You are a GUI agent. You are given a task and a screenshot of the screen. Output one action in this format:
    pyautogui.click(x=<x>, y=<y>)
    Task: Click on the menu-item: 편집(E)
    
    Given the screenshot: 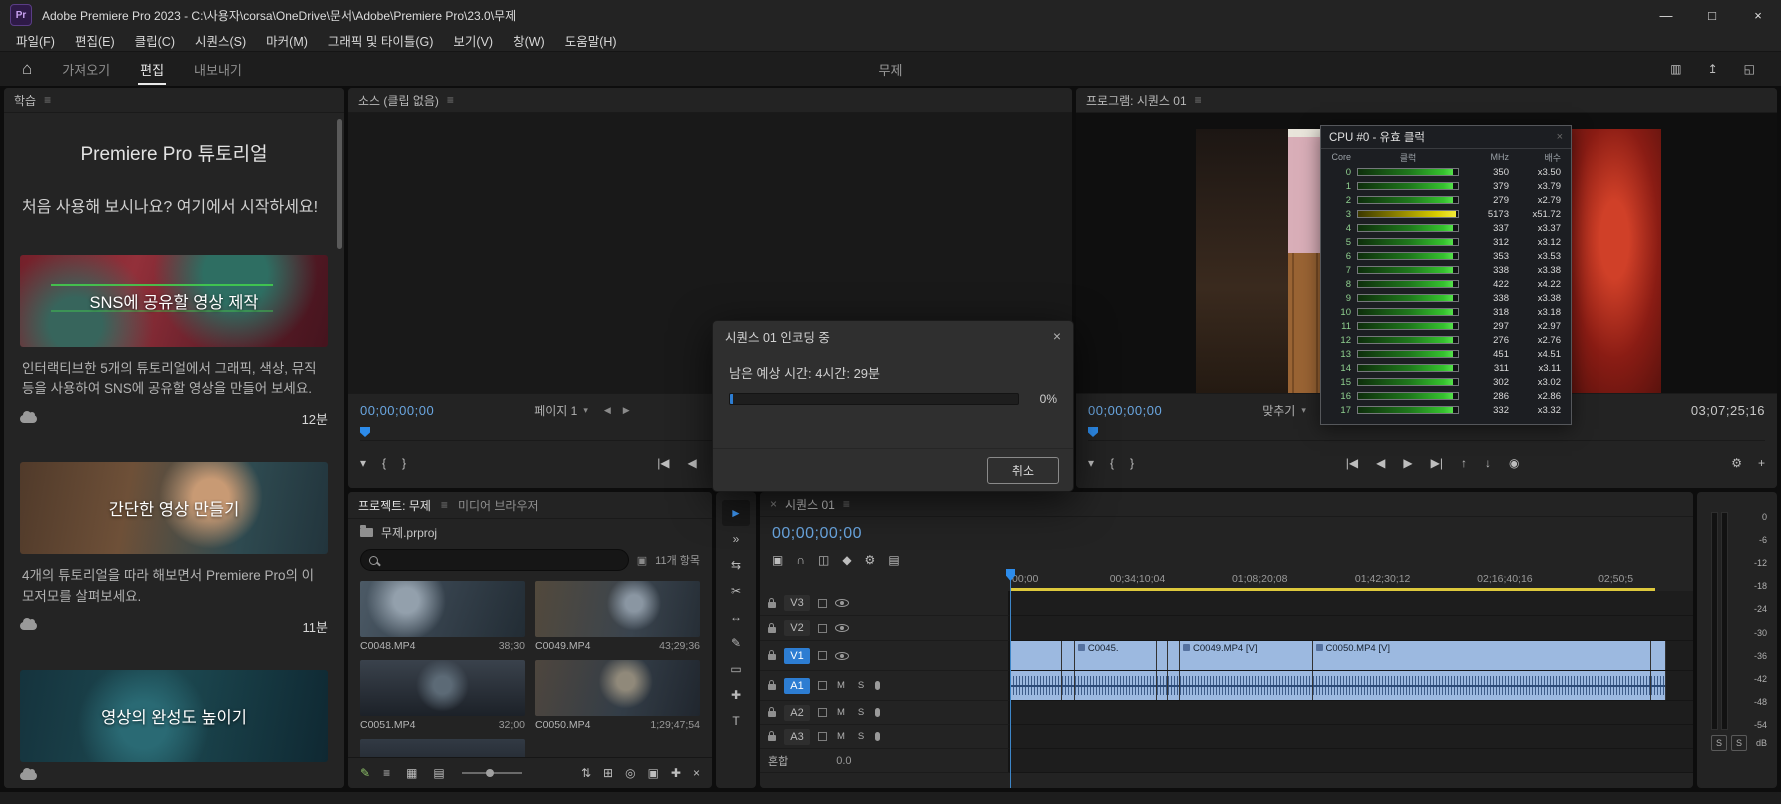 What is the action you would take?
    pyautogui.click(x=95, y=40)
    